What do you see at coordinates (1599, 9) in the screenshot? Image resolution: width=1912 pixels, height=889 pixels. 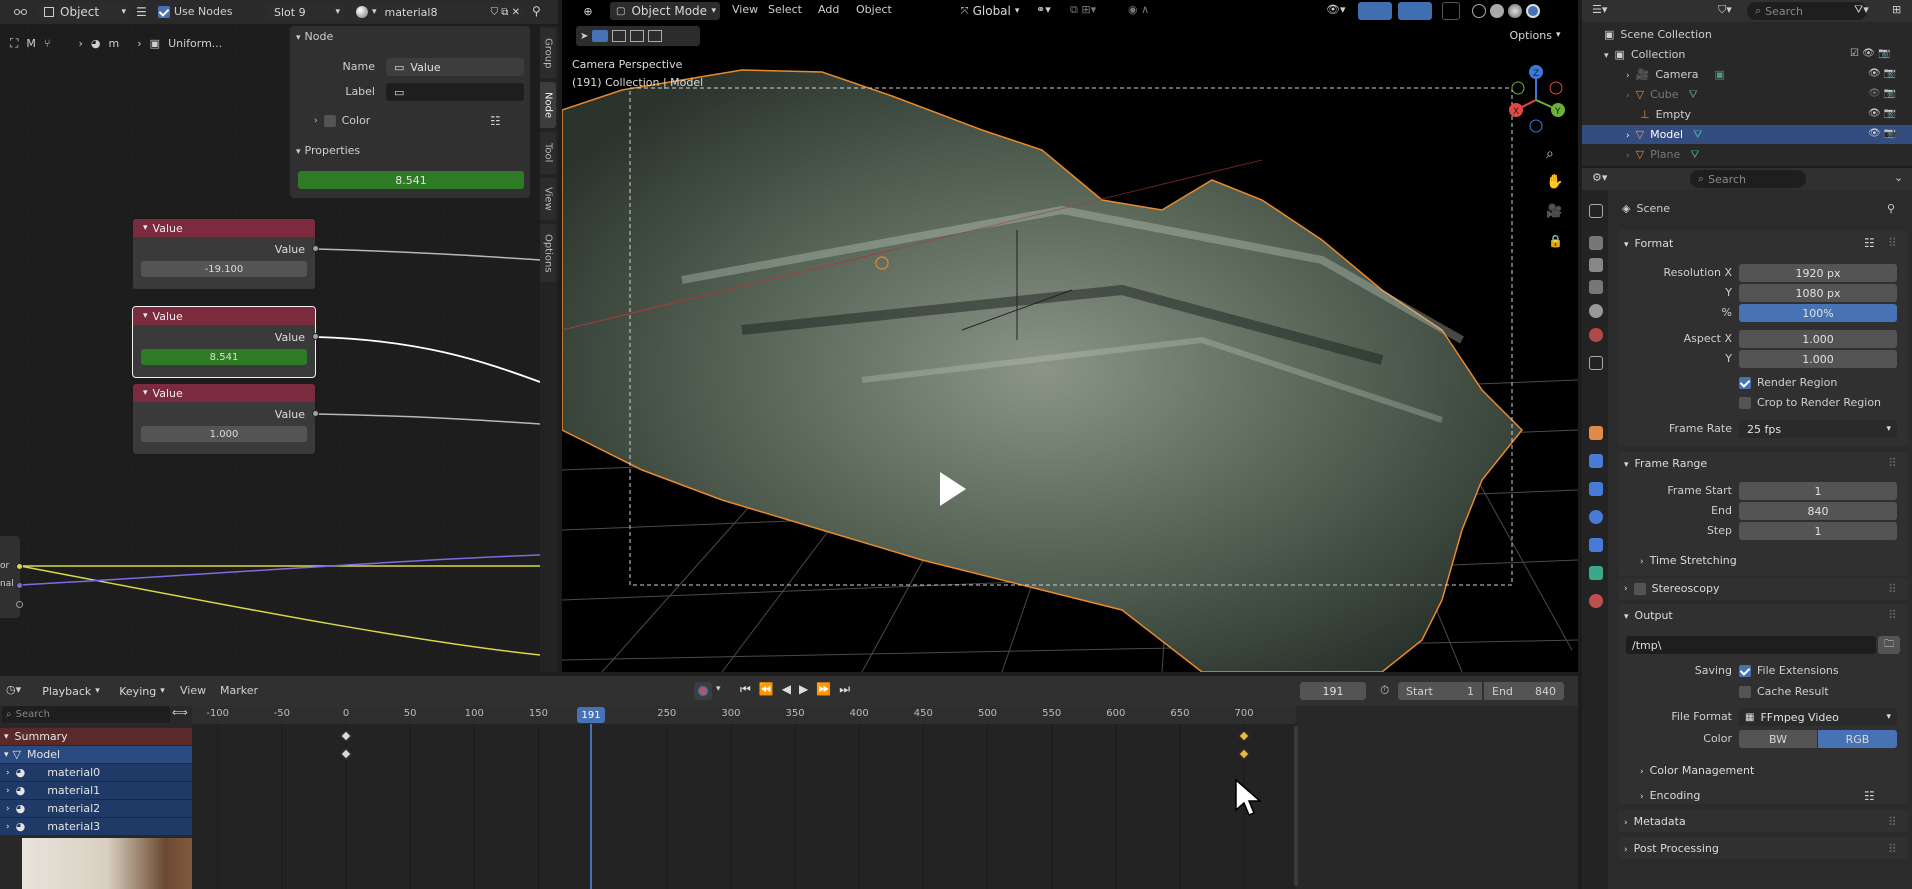 I see `outliner-type-icon: ☰▾` at bounding box center [1599, 9].